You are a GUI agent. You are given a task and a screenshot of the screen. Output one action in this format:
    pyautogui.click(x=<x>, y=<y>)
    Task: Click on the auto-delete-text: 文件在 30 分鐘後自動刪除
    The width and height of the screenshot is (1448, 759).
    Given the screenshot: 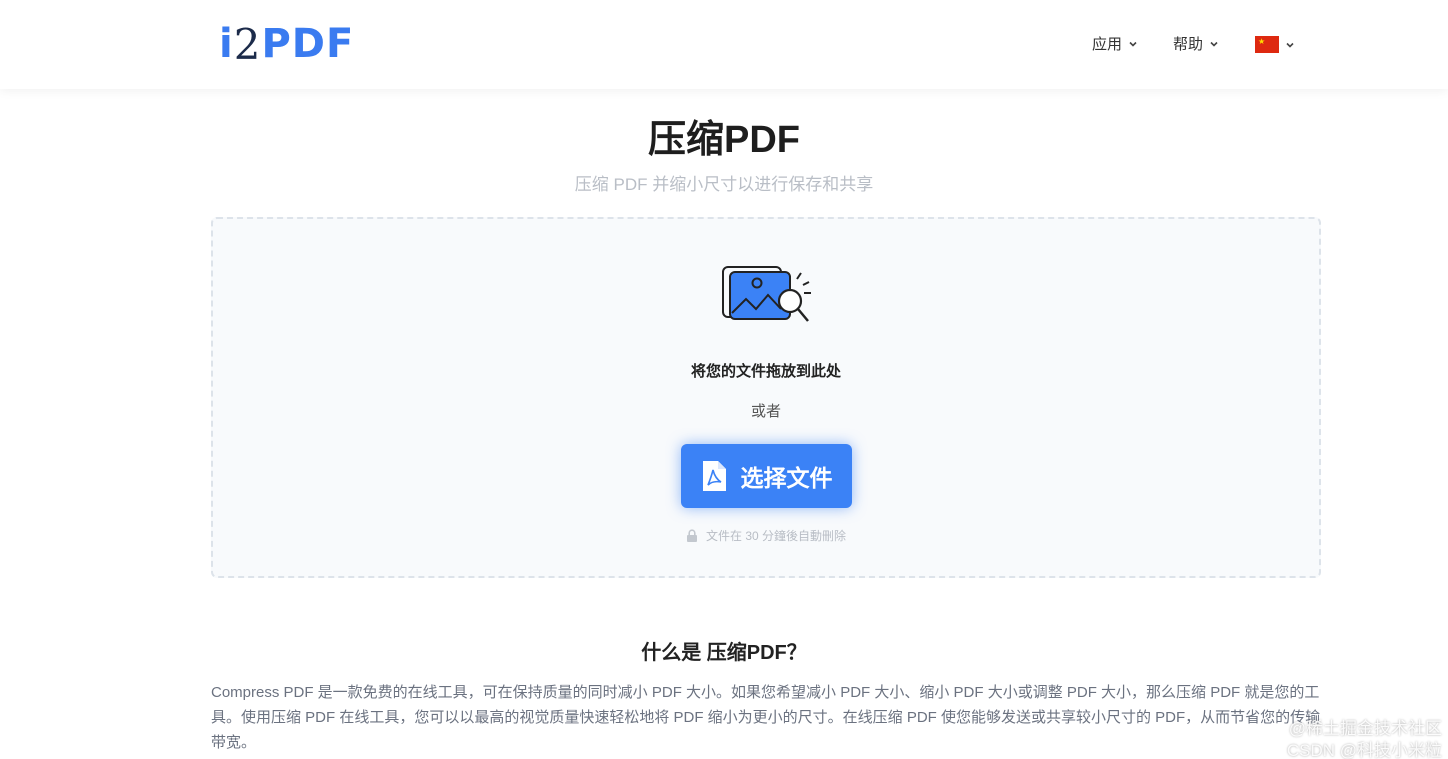 What is the action you would take?
    pyautogui.click(x=776, y=536)
    